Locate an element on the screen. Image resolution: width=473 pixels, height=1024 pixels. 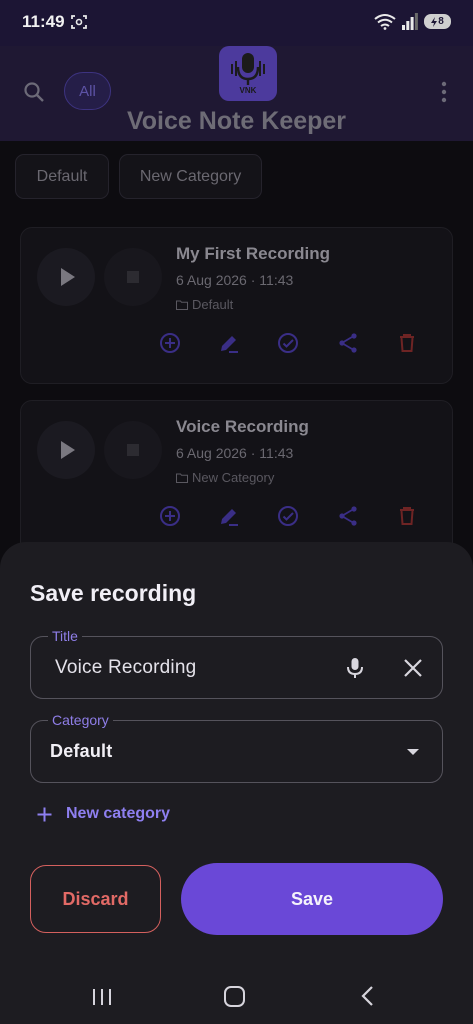
app-logo-label: VNK is located at coordinates (248, 90).